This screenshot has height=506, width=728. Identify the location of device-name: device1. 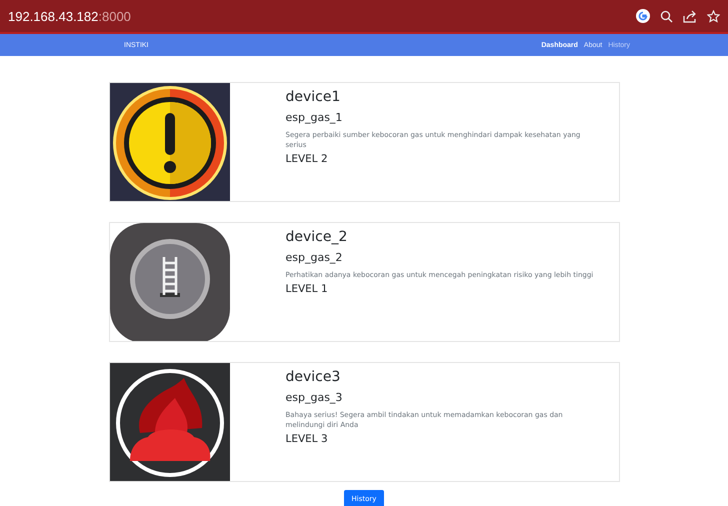
(314, 97).